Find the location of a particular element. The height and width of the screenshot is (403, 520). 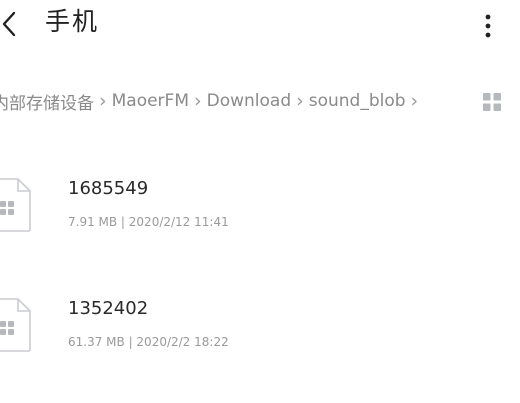

view-toggle-button is located at coordinates (492, 102).